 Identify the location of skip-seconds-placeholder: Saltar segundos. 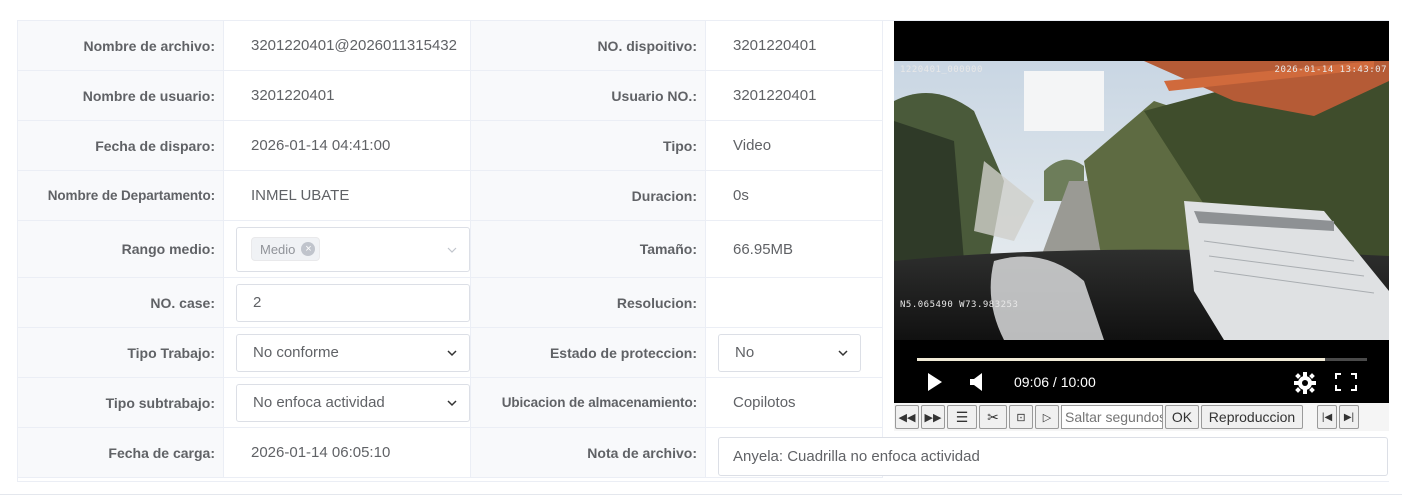
(1114, 417).